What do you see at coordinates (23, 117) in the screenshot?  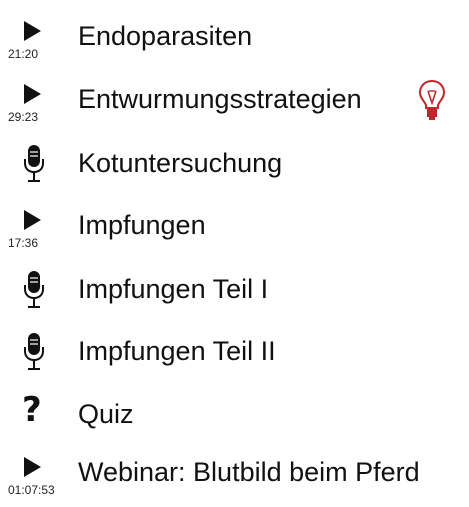 I see `video-duration: 29:23` at bounding box center [23, 117].